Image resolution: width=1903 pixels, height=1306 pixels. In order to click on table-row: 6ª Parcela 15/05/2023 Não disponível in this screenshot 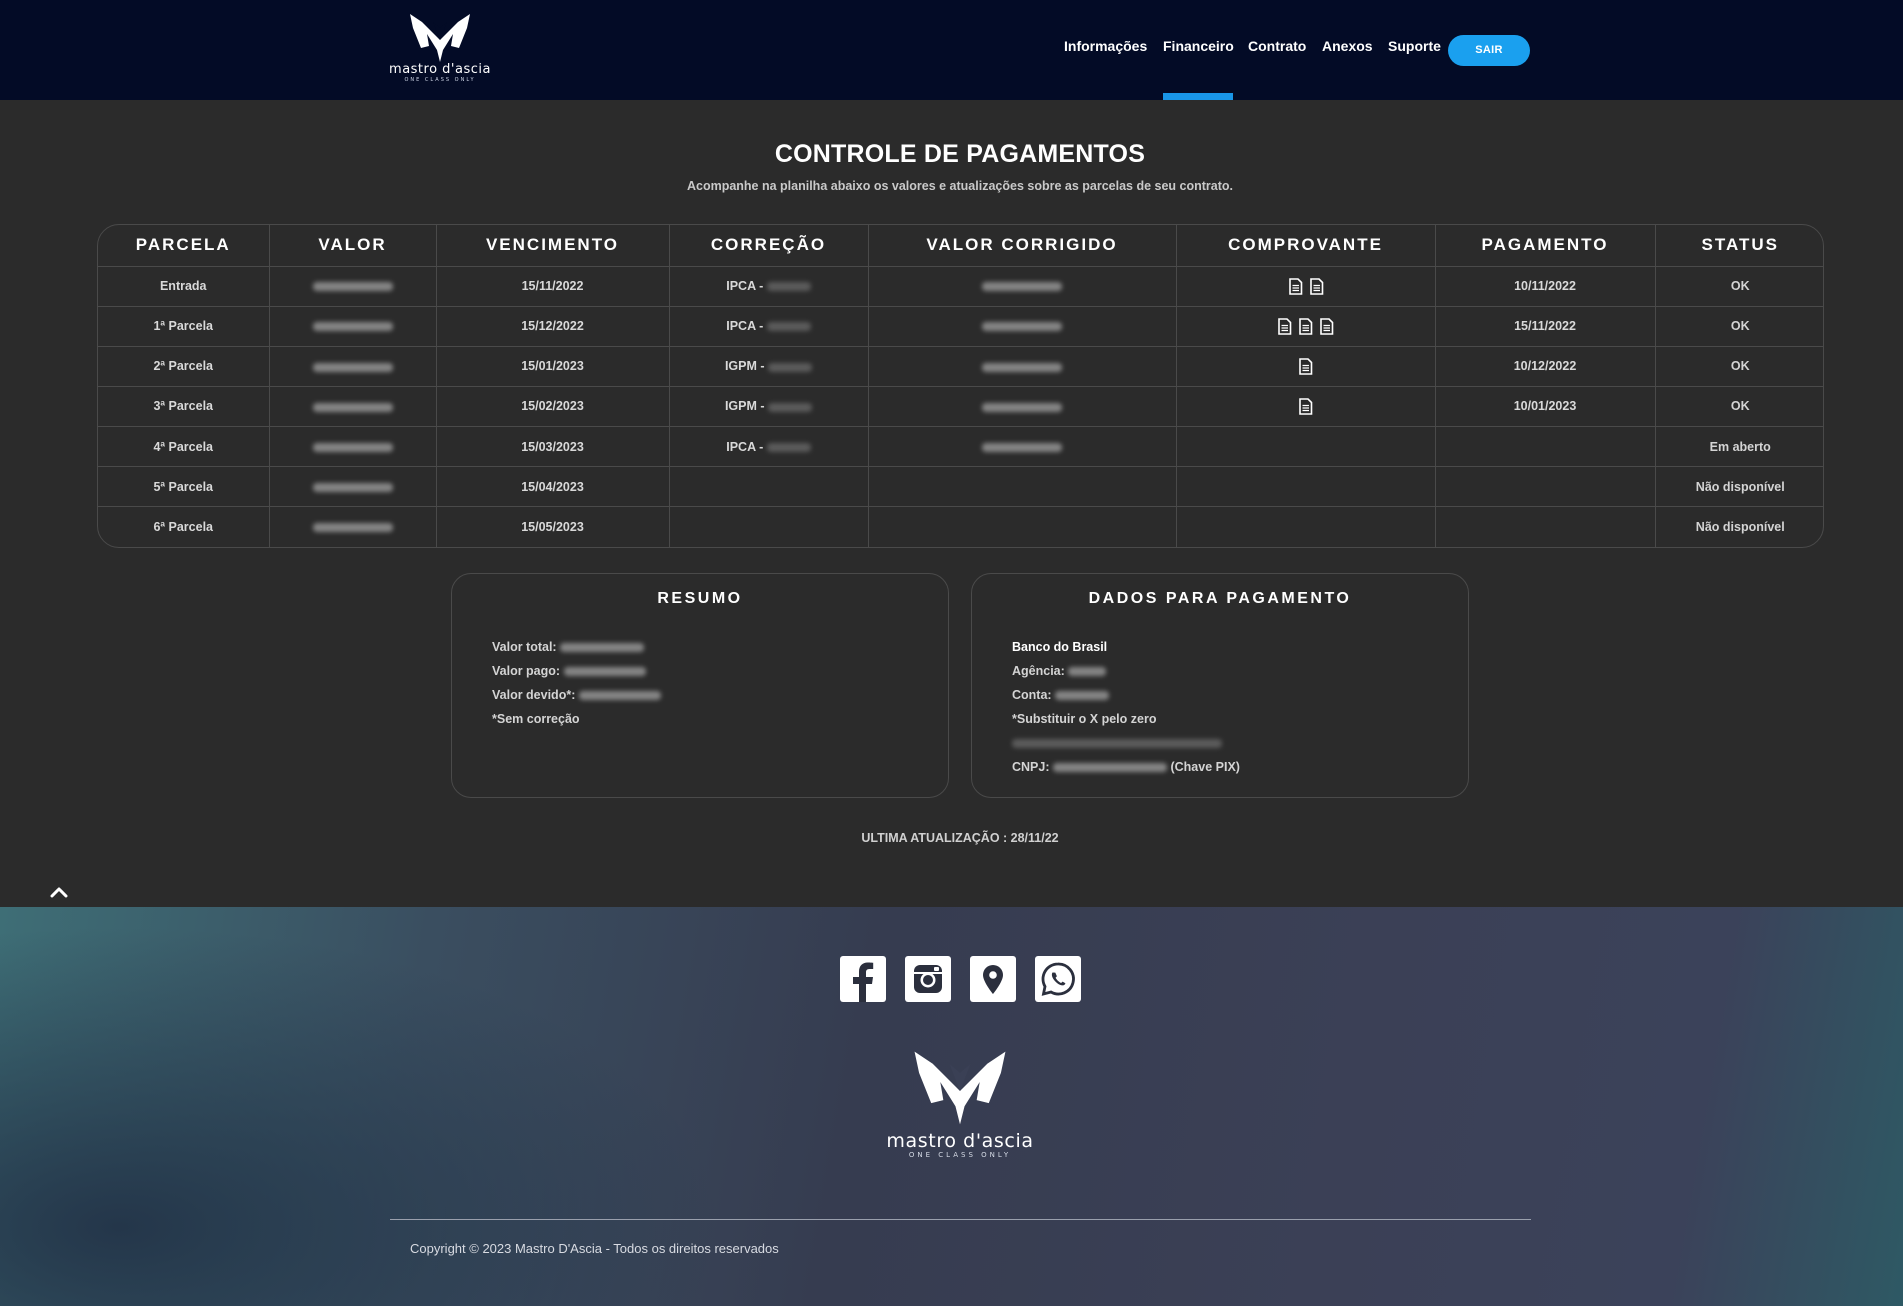, I will do `click(960, 526)`.